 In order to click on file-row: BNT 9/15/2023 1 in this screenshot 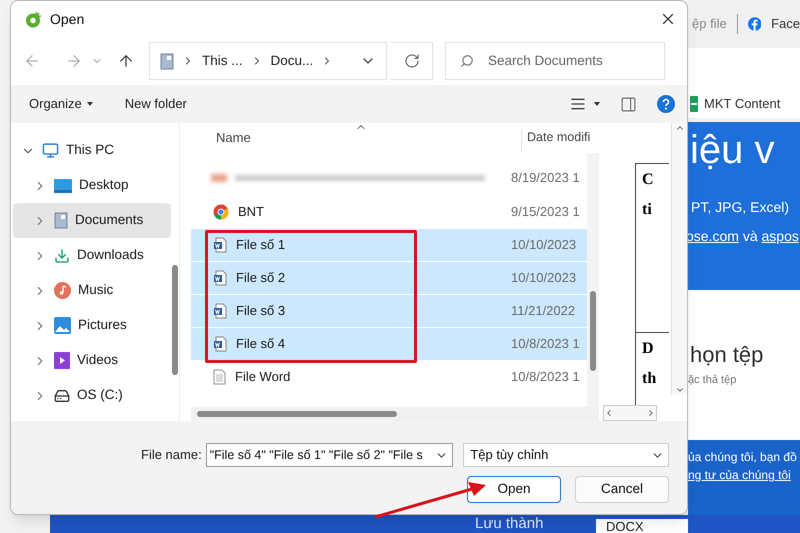, I will do `click(390, 212)`.